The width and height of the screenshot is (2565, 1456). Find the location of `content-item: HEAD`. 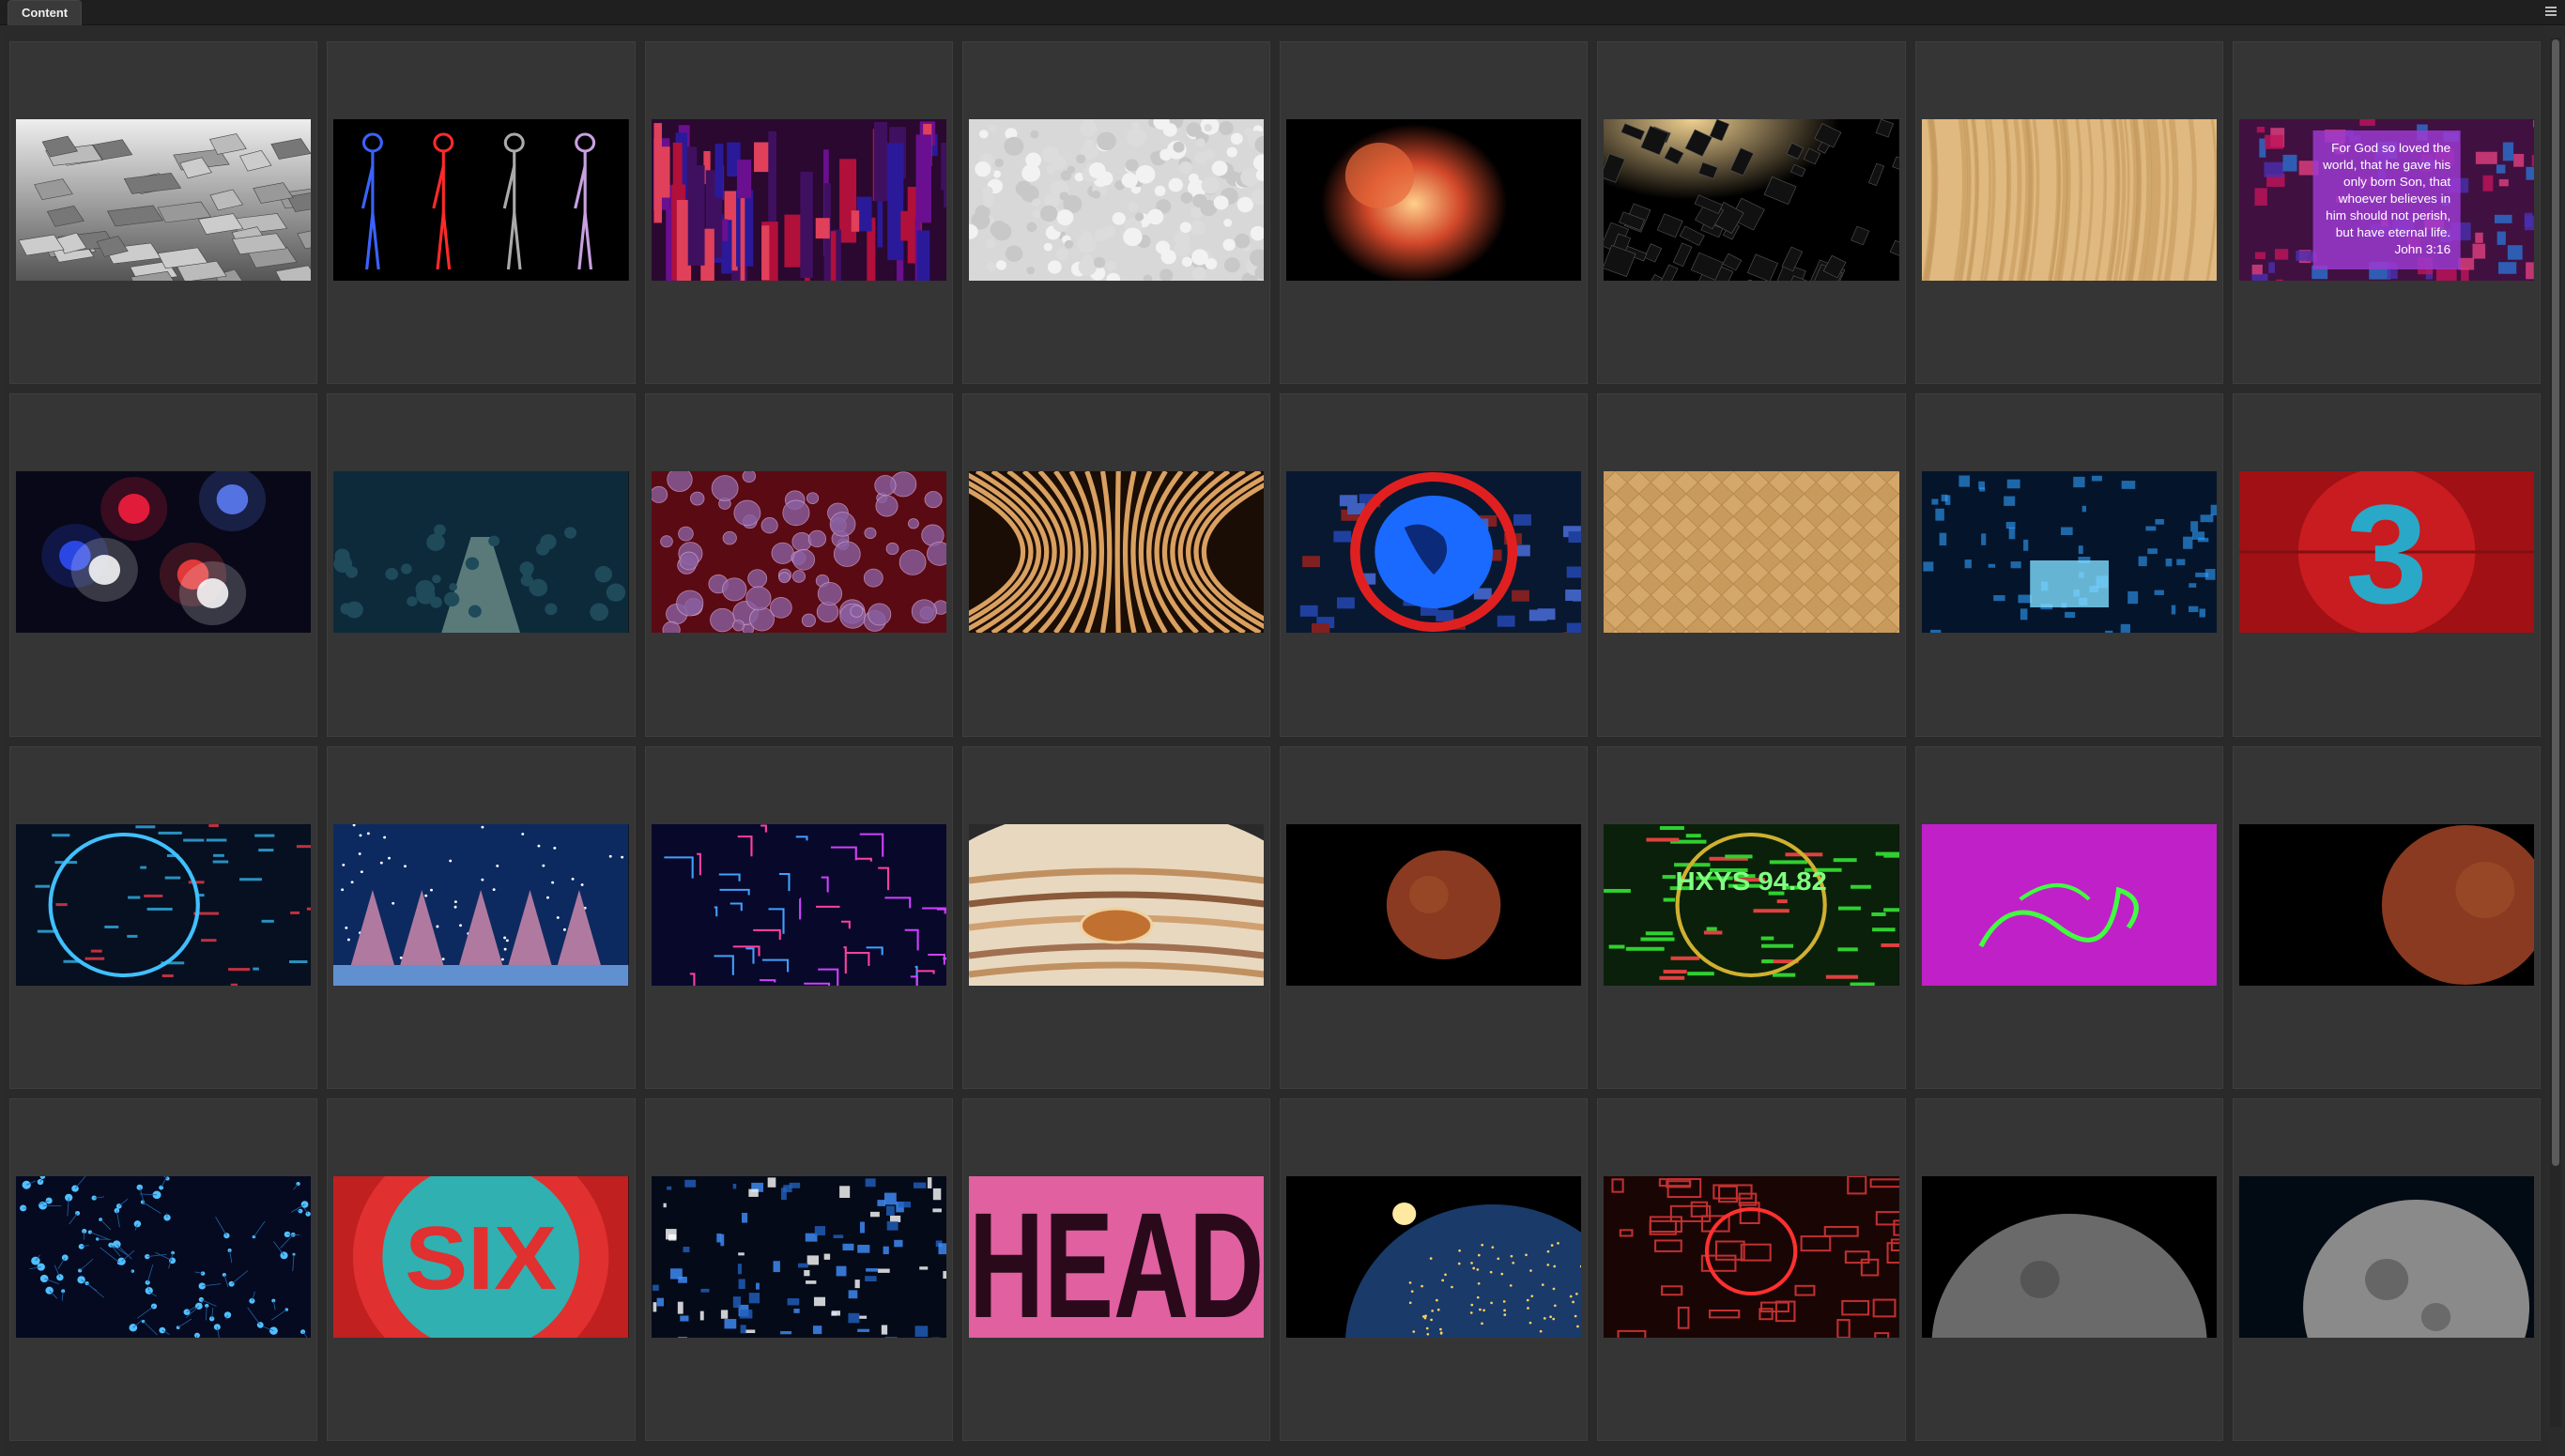

content-item: HEAD is located at coordinates (1115, 1269).